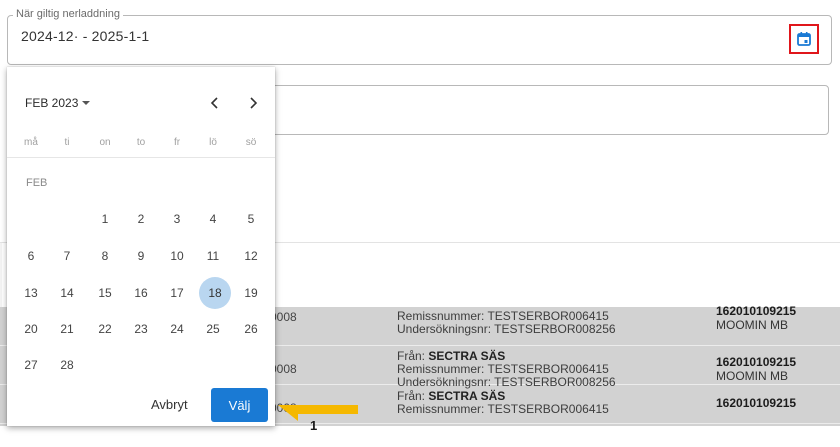  Describe the element at coordinates (31, 256) in the screenshot. I see `day-cell: 6` at that location.